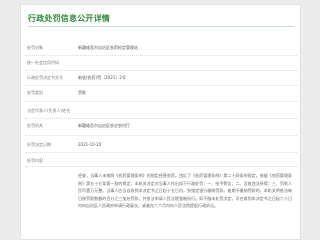 The image size is (320, 240). I want to click on row-label: 处罚类别, so click(35, 92).